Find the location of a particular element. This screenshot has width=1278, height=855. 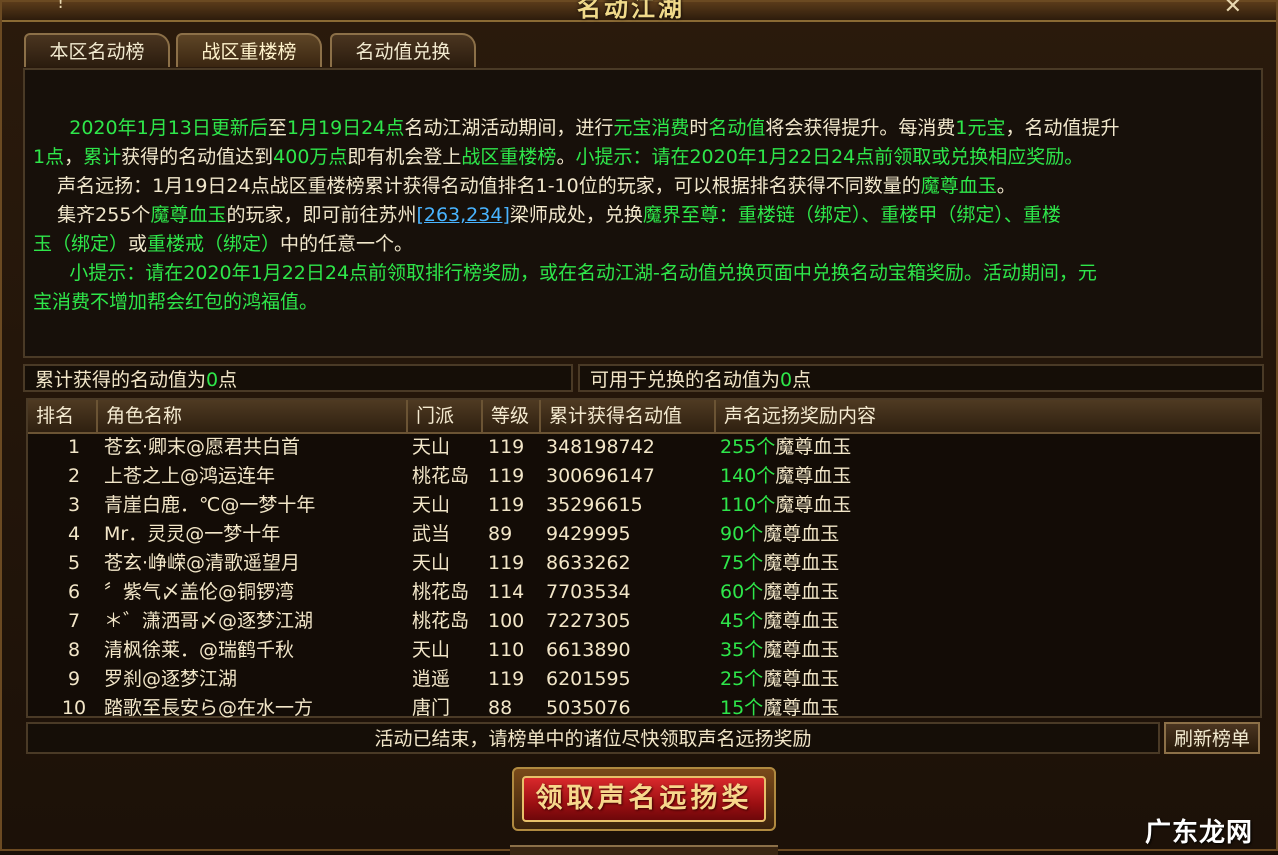

tab-value-exchange: 名动值兑换 is located at coordinates (403, 50).